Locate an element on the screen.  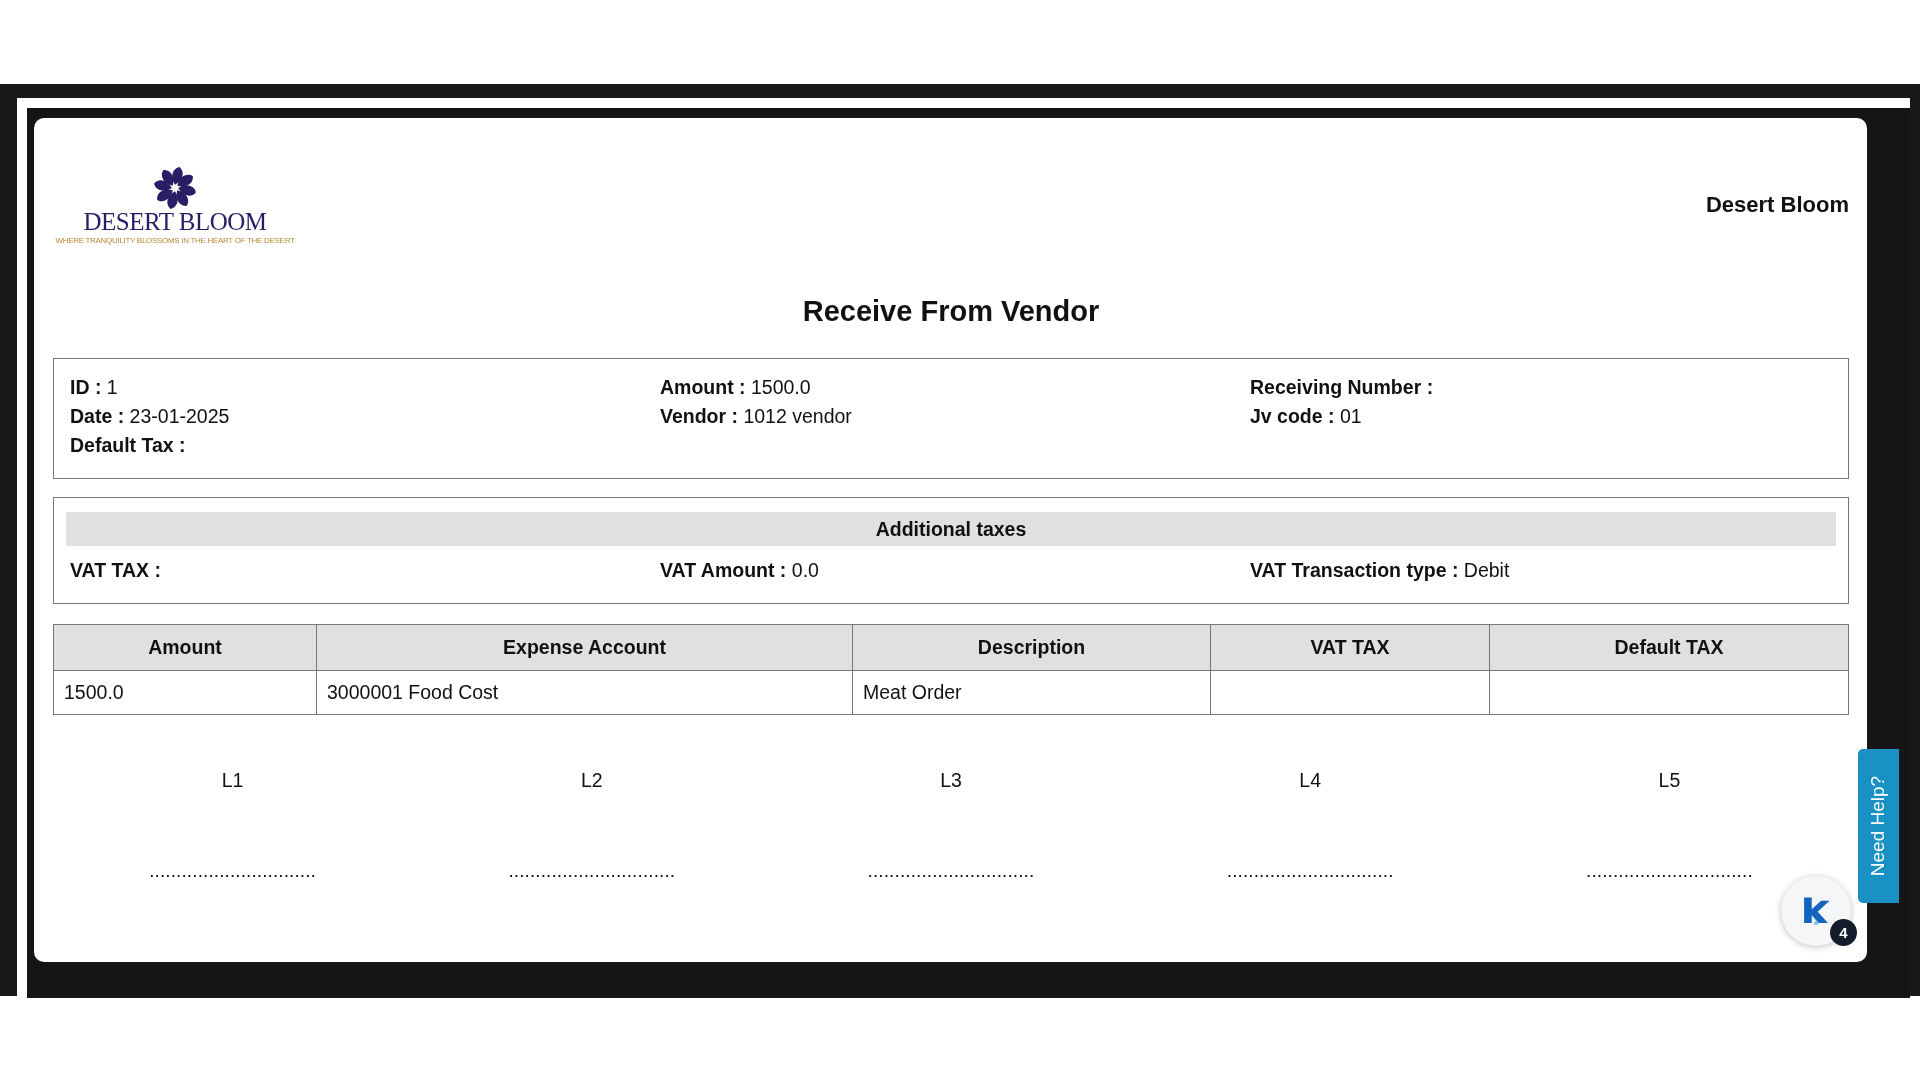
signature-label: L4 is located at coordinates (1310, 780).